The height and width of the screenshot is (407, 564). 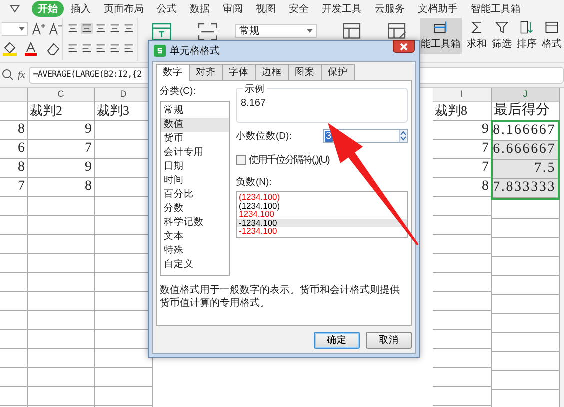 What do you see at coordinates (129, 48) in the screenshot?
I see `distribute-icon` at bounding box center [129, 48].